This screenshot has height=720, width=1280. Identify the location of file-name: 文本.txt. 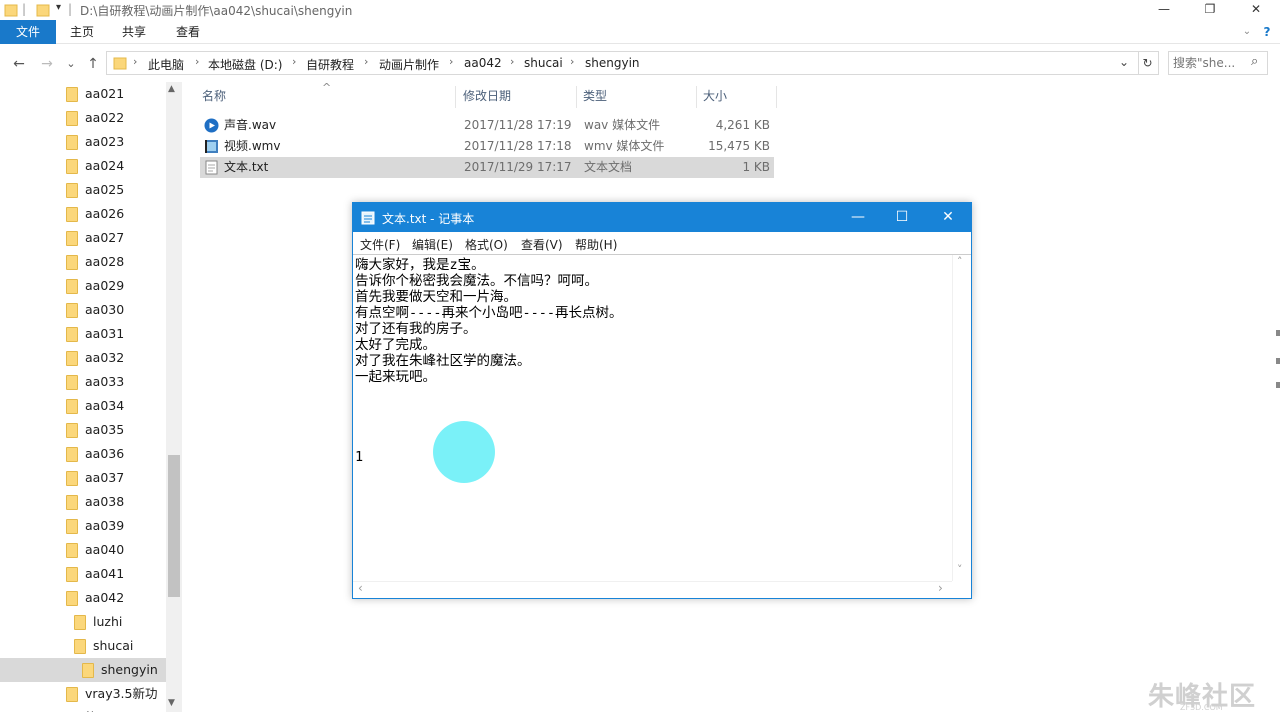
(246, 167).